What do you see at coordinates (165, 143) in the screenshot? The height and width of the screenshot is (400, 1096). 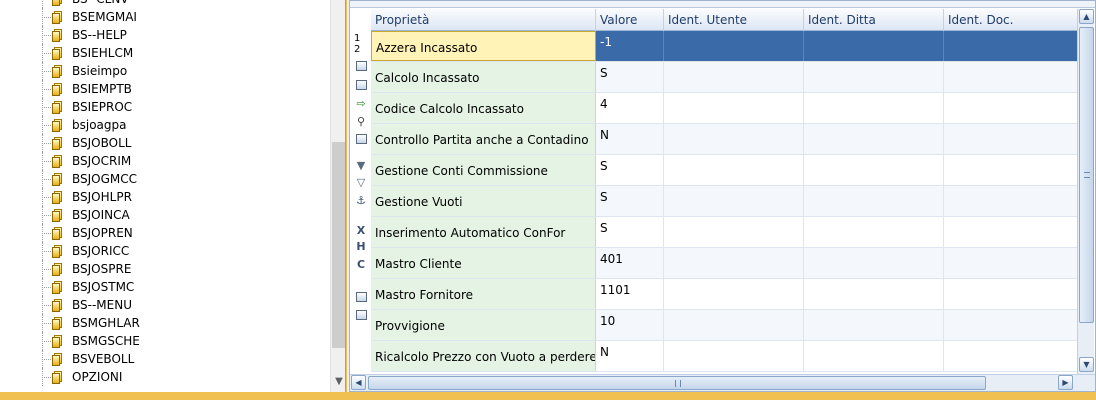 I see `tree-item: BSJOBOLL` at bounding box center [165, 143].